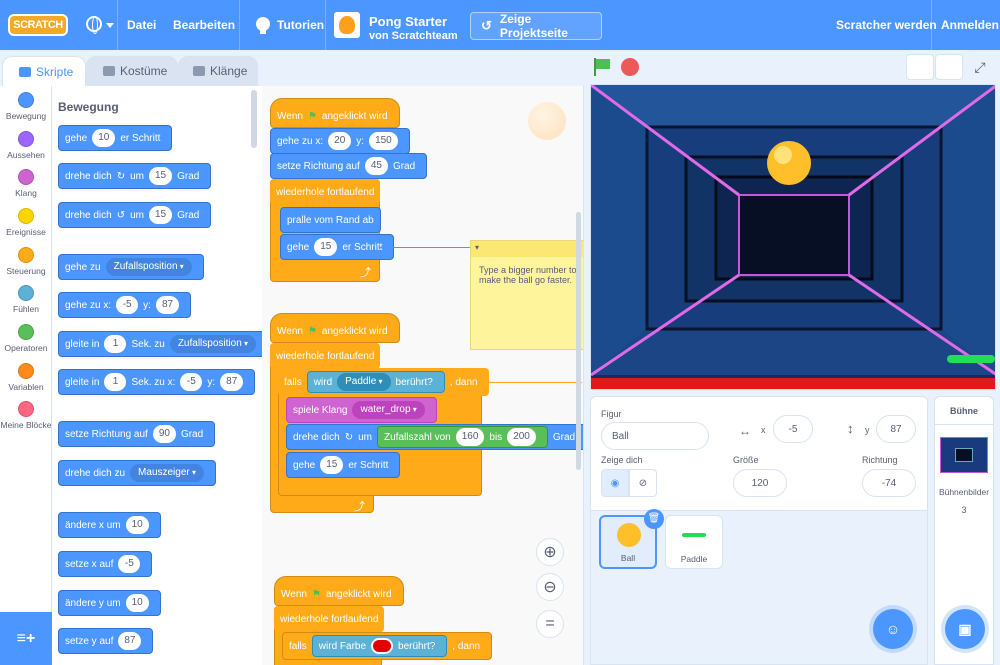  What do you see at coordinates (364, 382) in the screenshot?
I see `block-dropdown: Paddle` at bounding box center [364, 382].